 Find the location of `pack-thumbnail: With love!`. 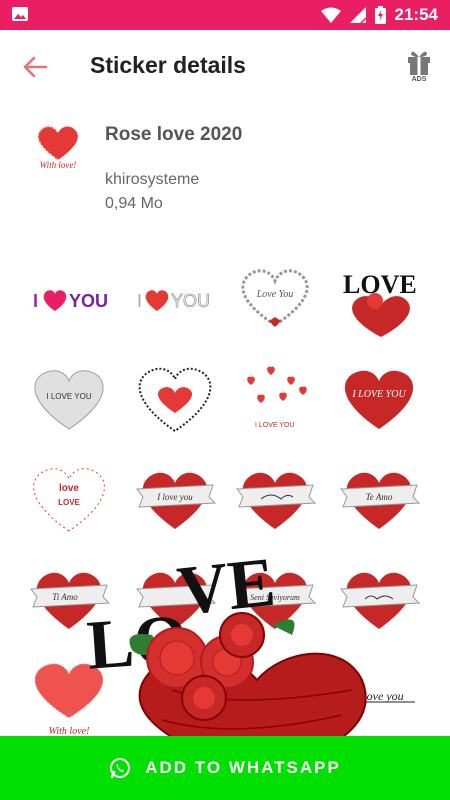

pack-thumbnail: With love! is located at coordinates (57, 147).